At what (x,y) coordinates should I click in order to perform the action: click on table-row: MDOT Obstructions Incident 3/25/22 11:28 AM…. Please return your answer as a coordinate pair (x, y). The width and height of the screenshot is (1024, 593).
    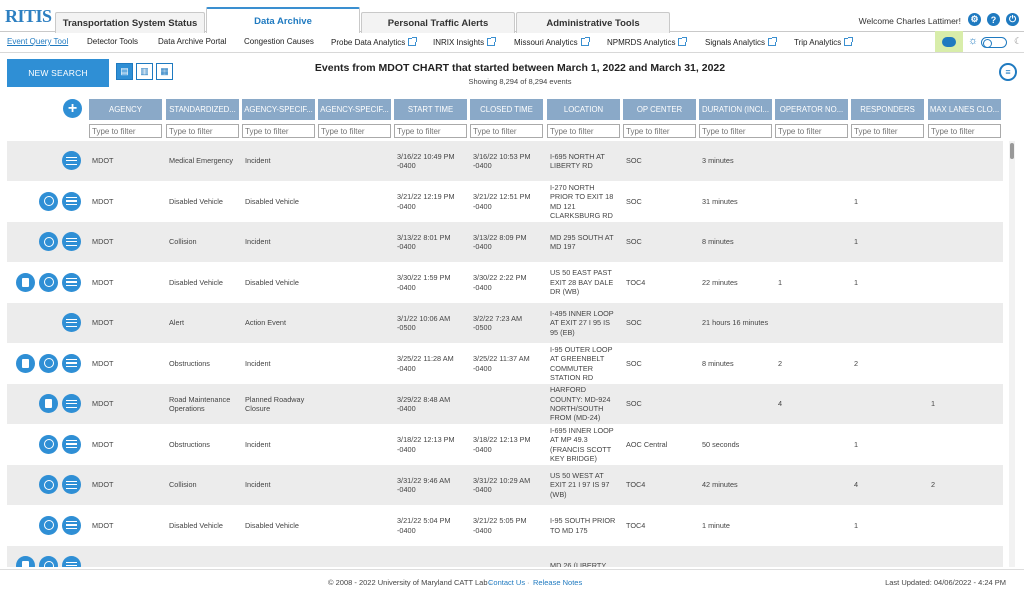
    Looking at the image, I should click on (505, 364).